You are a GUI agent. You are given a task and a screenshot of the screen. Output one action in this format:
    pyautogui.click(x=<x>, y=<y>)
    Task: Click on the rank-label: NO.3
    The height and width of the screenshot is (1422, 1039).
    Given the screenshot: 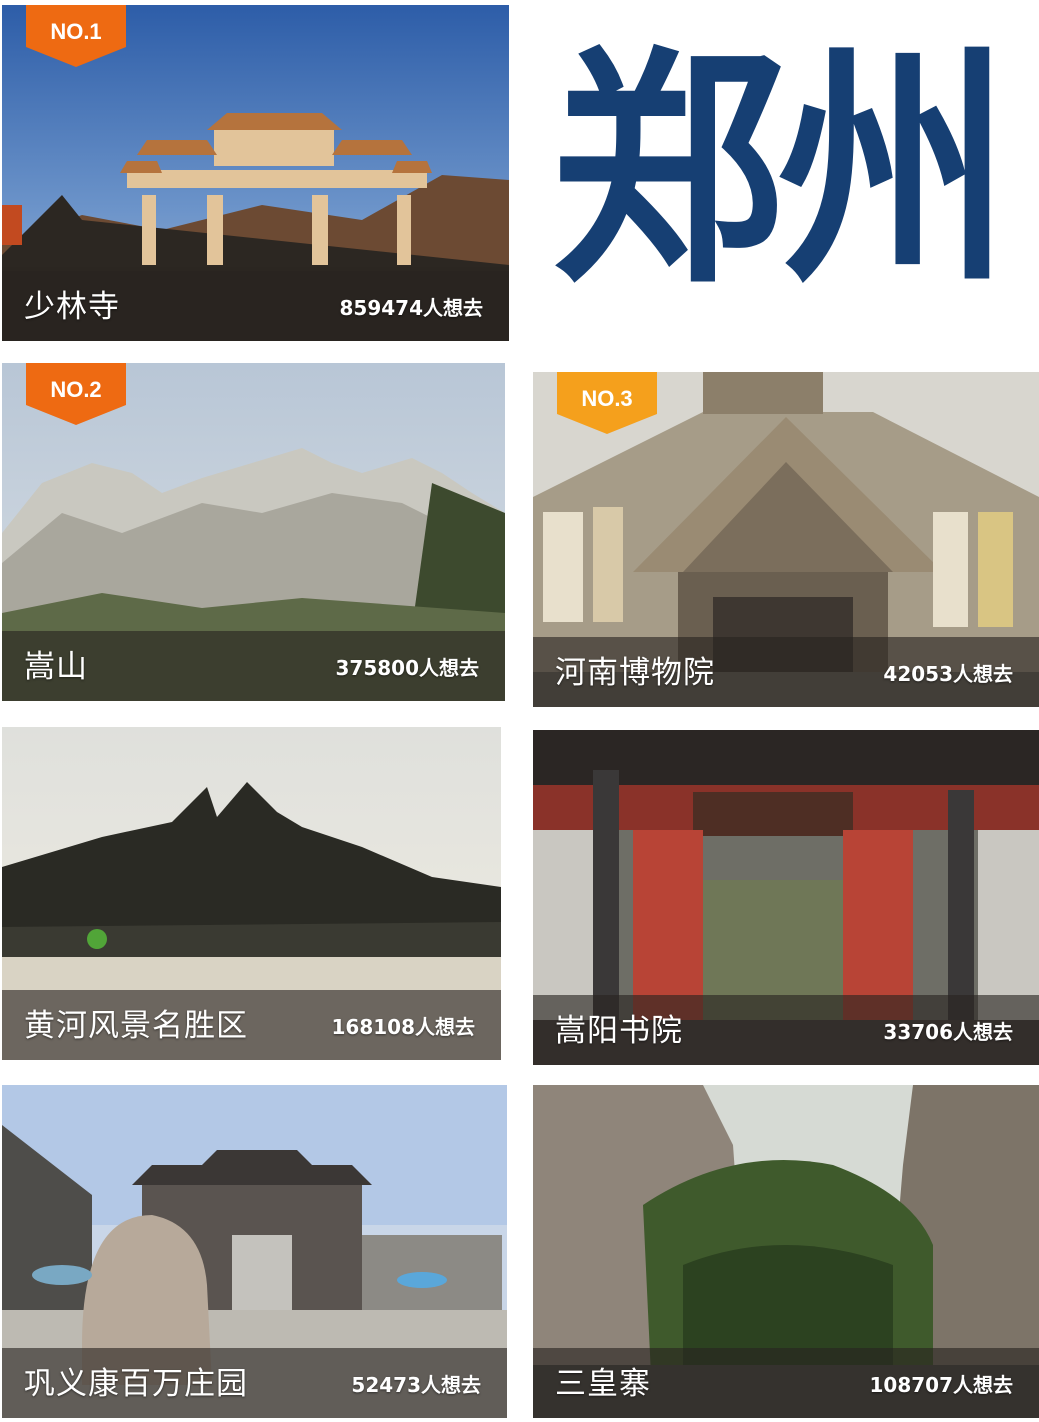 What is the action you would take?
    pyautogui.click(x=607, y=398)
    